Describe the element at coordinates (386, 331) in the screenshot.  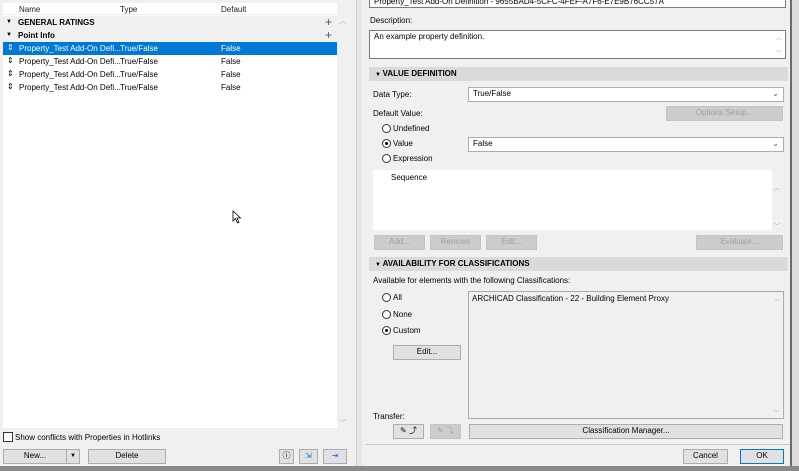
I see `radio-selected-icon` at that location.